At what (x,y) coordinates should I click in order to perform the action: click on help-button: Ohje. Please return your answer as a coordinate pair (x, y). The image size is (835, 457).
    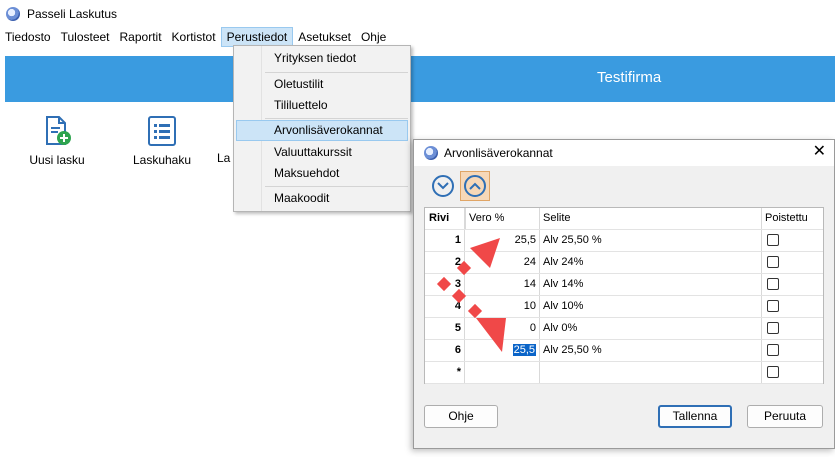
    Looking at the image, I should click on (461, 416).